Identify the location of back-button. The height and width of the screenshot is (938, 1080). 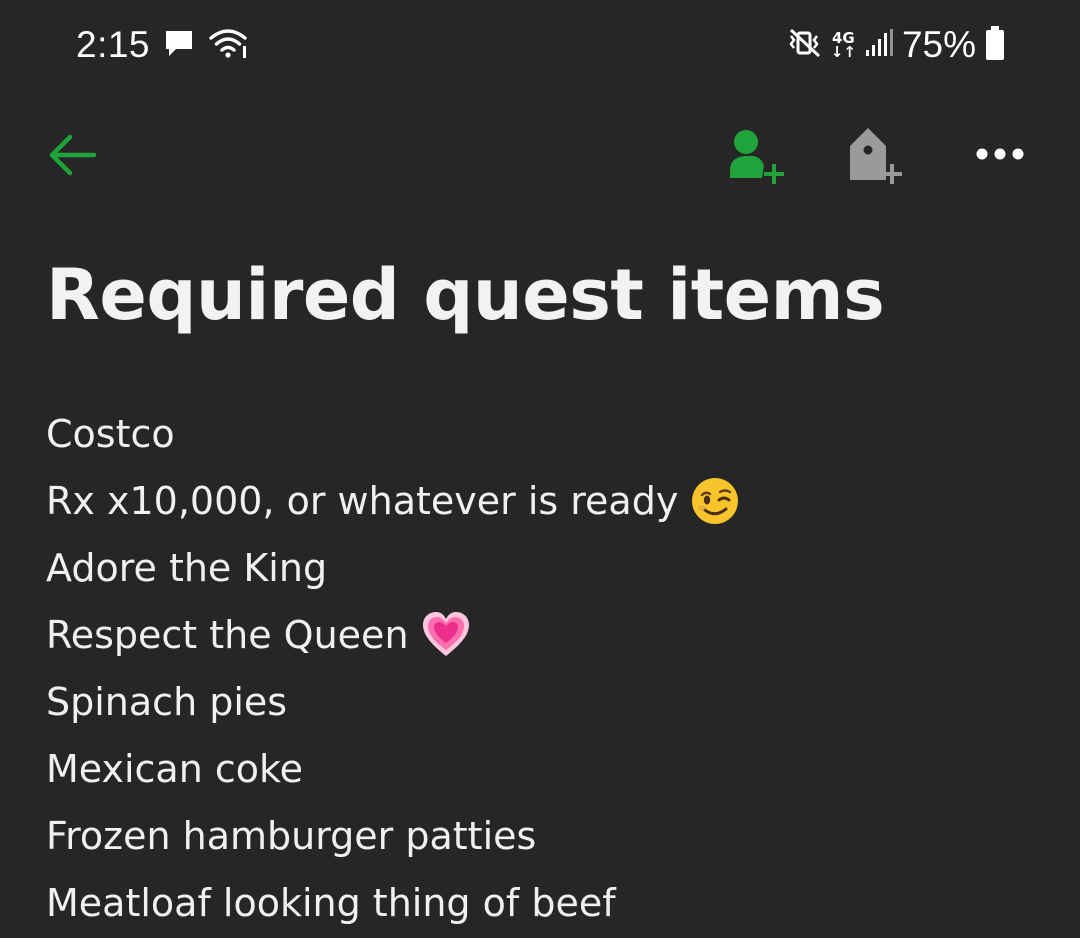
(72, 155).